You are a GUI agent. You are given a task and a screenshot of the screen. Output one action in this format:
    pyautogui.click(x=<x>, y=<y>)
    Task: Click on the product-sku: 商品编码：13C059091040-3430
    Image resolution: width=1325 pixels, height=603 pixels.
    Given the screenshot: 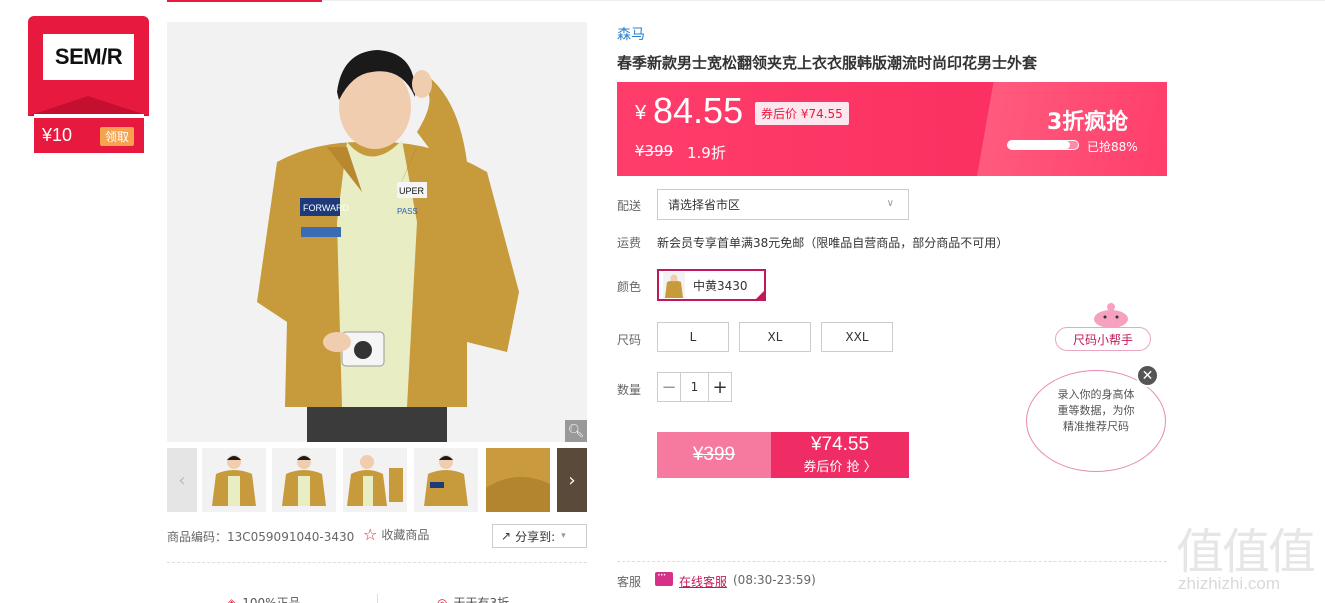 What is the action you would take?
    pyautogui.click(x=261, y=537)
    